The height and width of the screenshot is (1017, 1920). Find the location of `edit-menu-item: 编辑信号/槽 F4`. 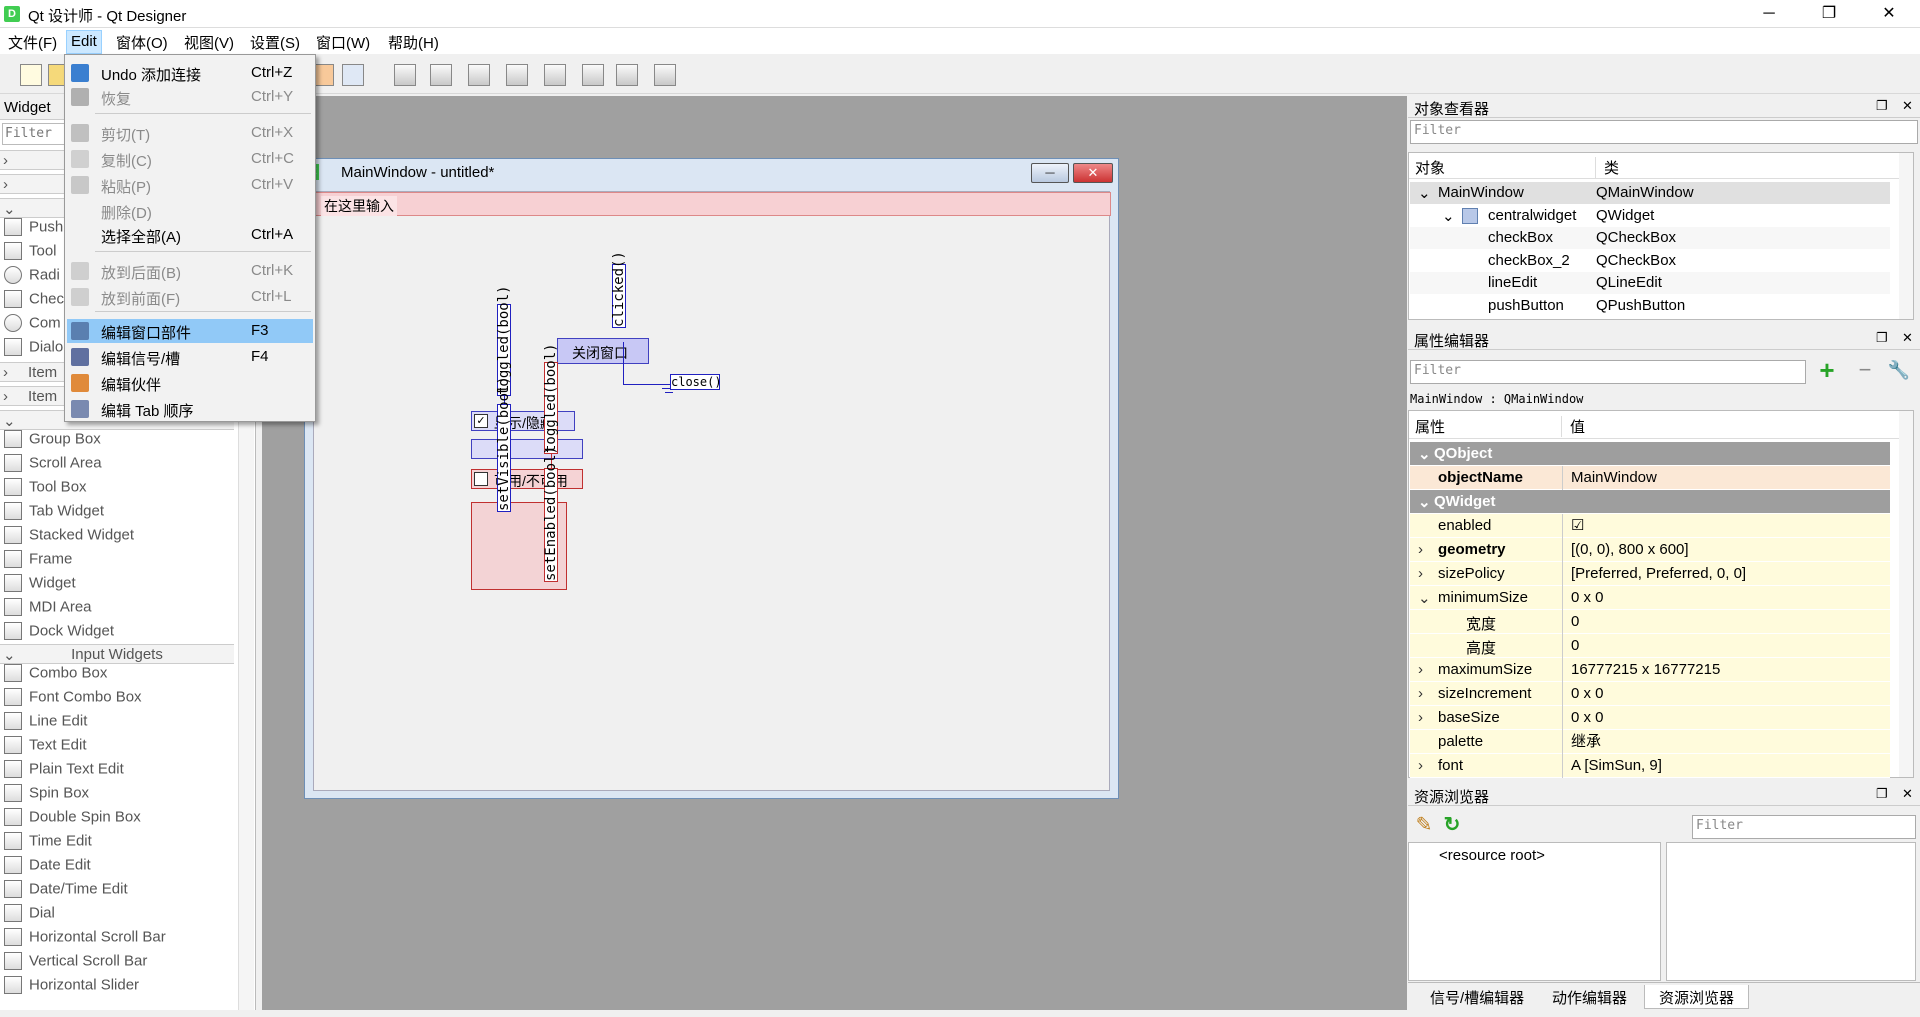

edit-menu-item: 编辑信号/槽 F4 is located at coordinates (190, 357).